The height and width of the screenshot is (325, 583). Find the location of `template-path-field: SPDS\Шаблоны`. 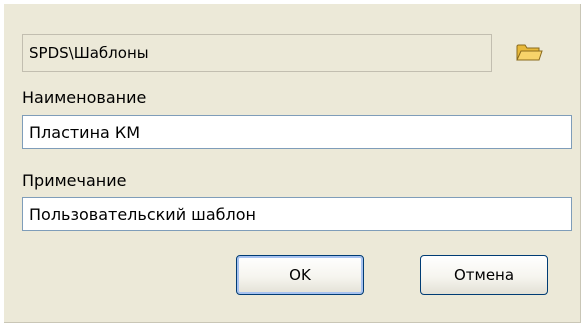

template-path-field: SPDS\Шаблоны is located at coordinates (257, 53).